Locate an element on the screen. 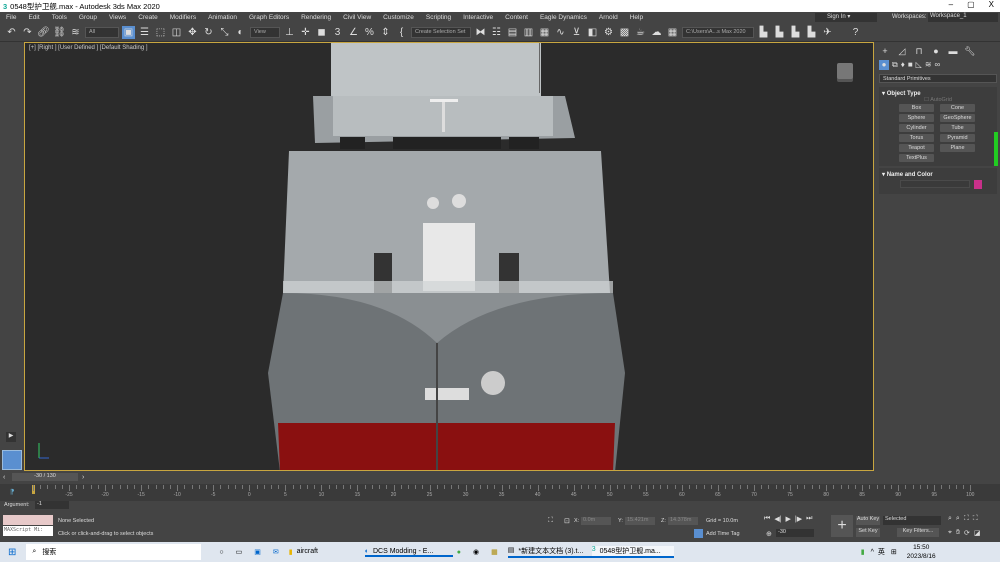 The height and width of the screenshot is (562, 1000). goto-start-icon: ⏮ is located at coordinates (767, 519).